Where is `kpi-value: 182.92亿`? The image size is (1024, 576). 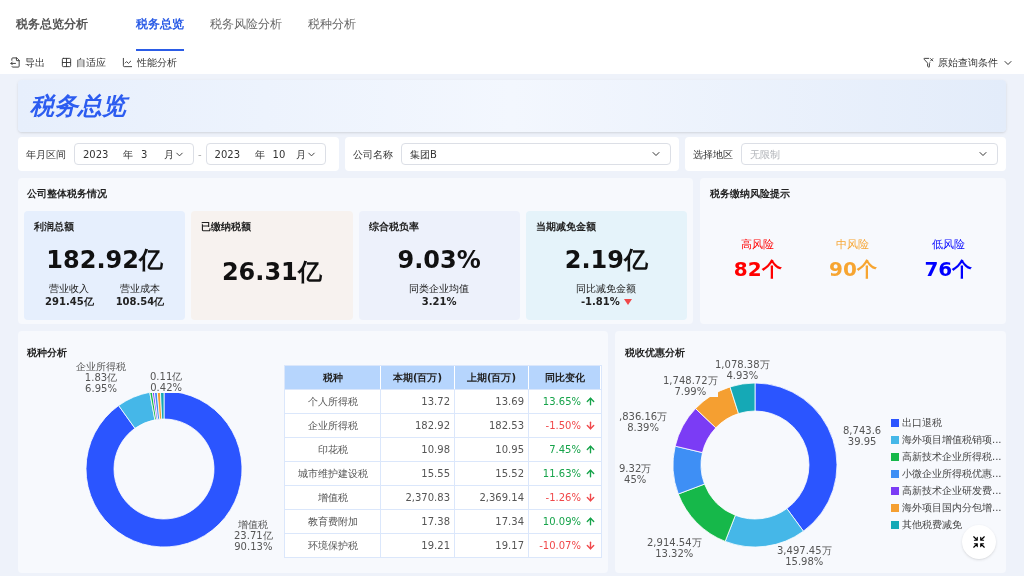
kpi-value: 182.92亿 is located at coordinates (104, 260).